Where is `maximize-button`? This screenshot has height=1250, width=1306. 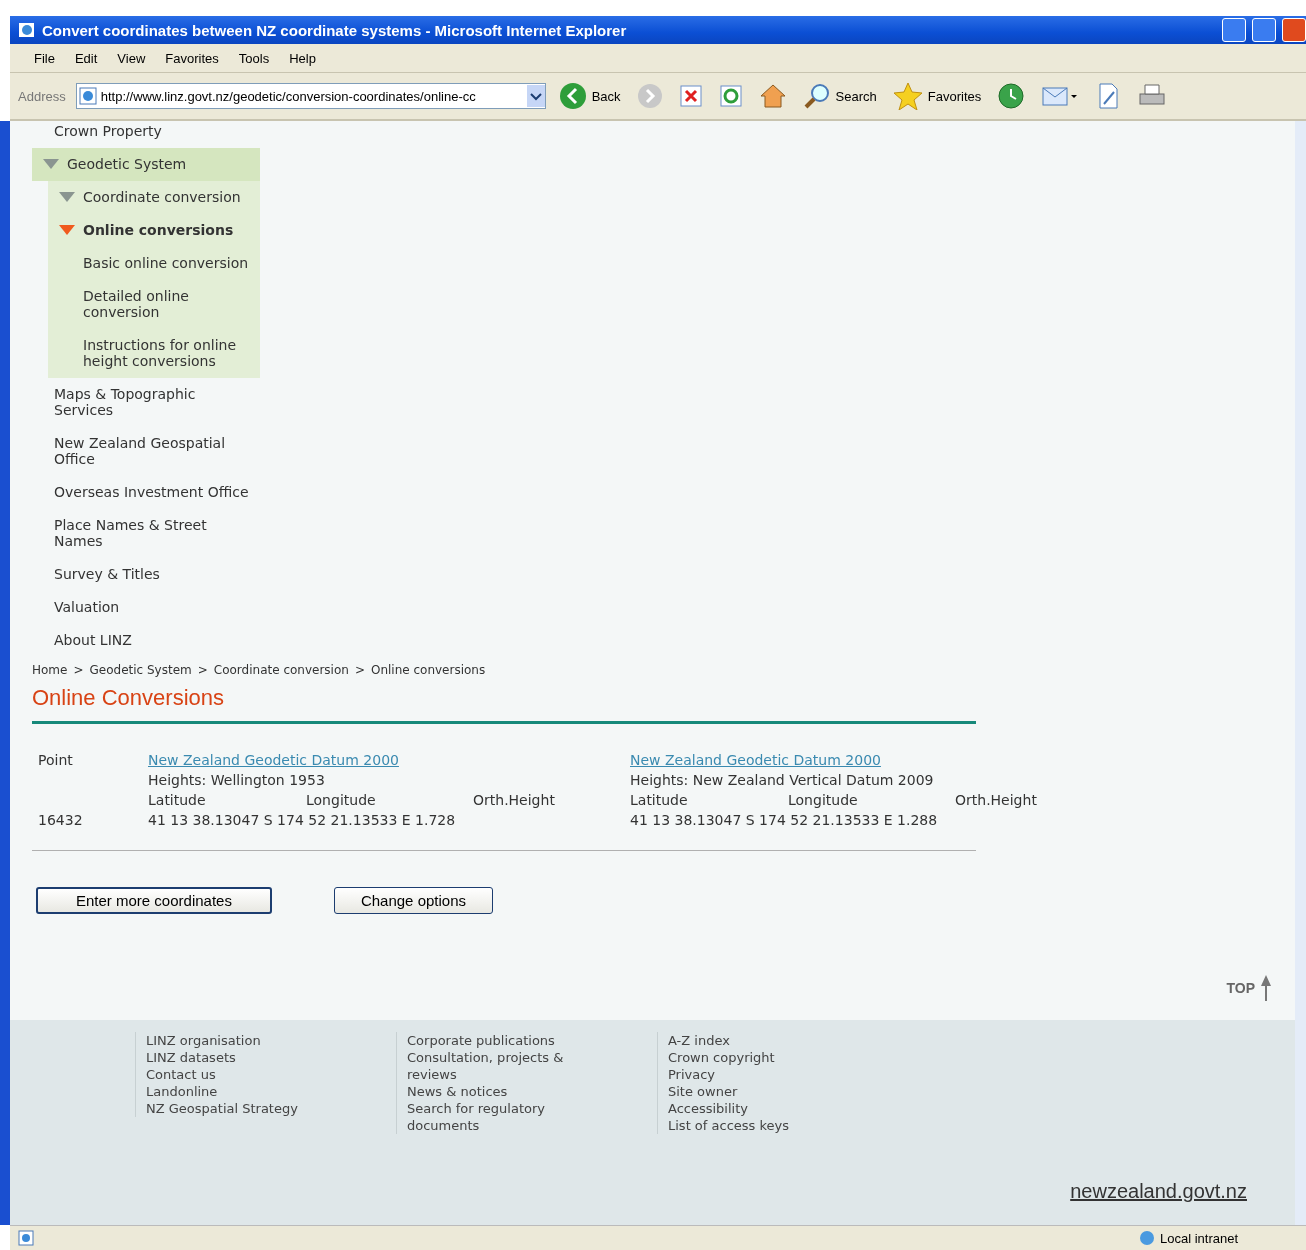
maximize-button is located at coordinates (1264, 30).